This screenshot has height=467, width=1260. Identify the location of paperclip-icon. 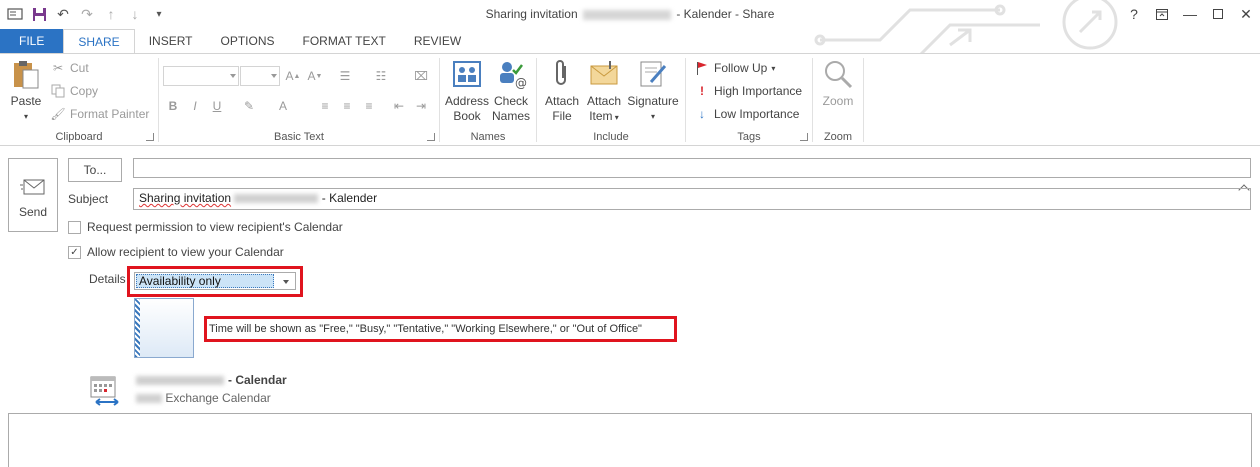
(561, 72).